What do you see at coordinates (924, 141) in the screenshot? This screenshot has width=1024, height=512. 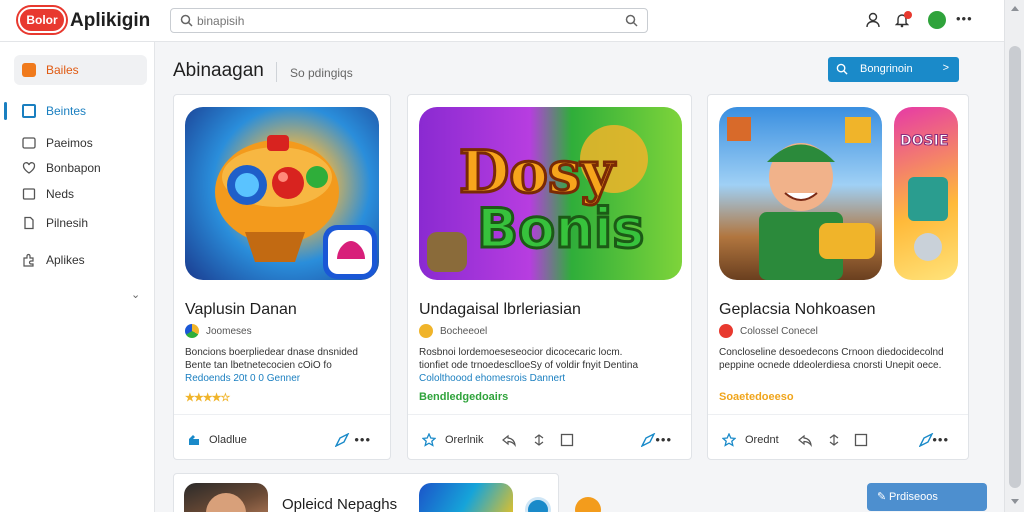 I see `svg-text: DOSIE` at bounding box center [924, 141].